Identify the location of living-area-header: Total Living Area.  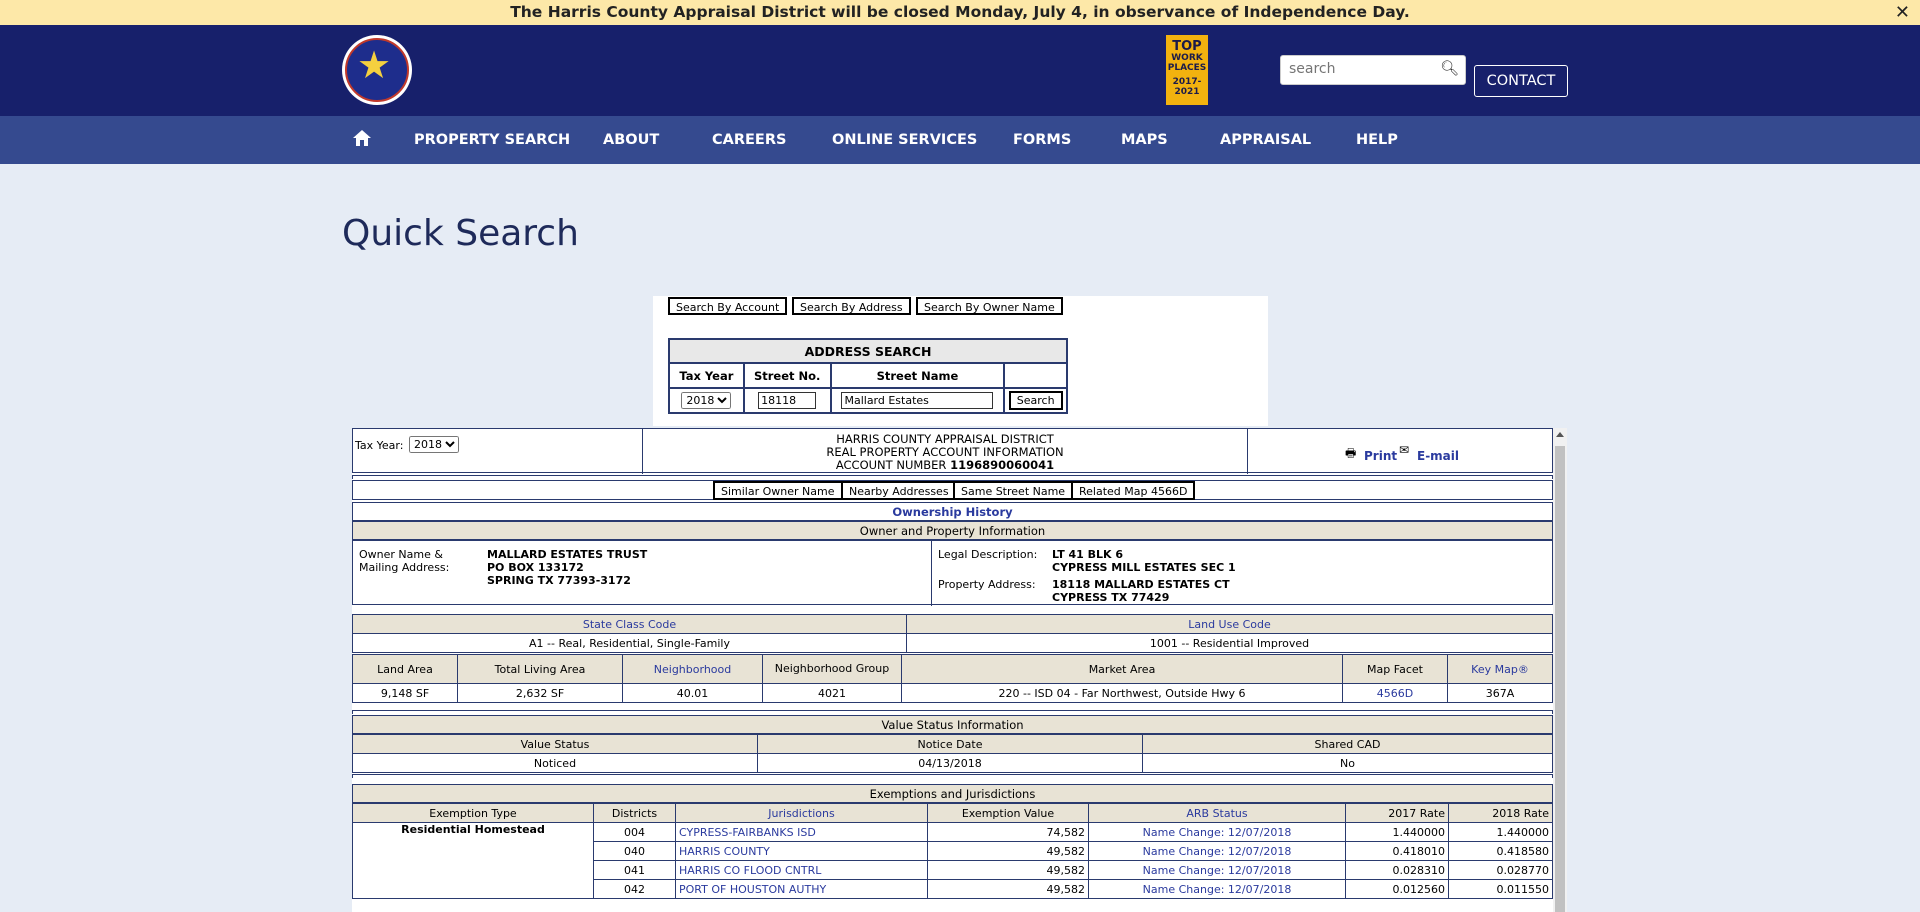
(540, 669).